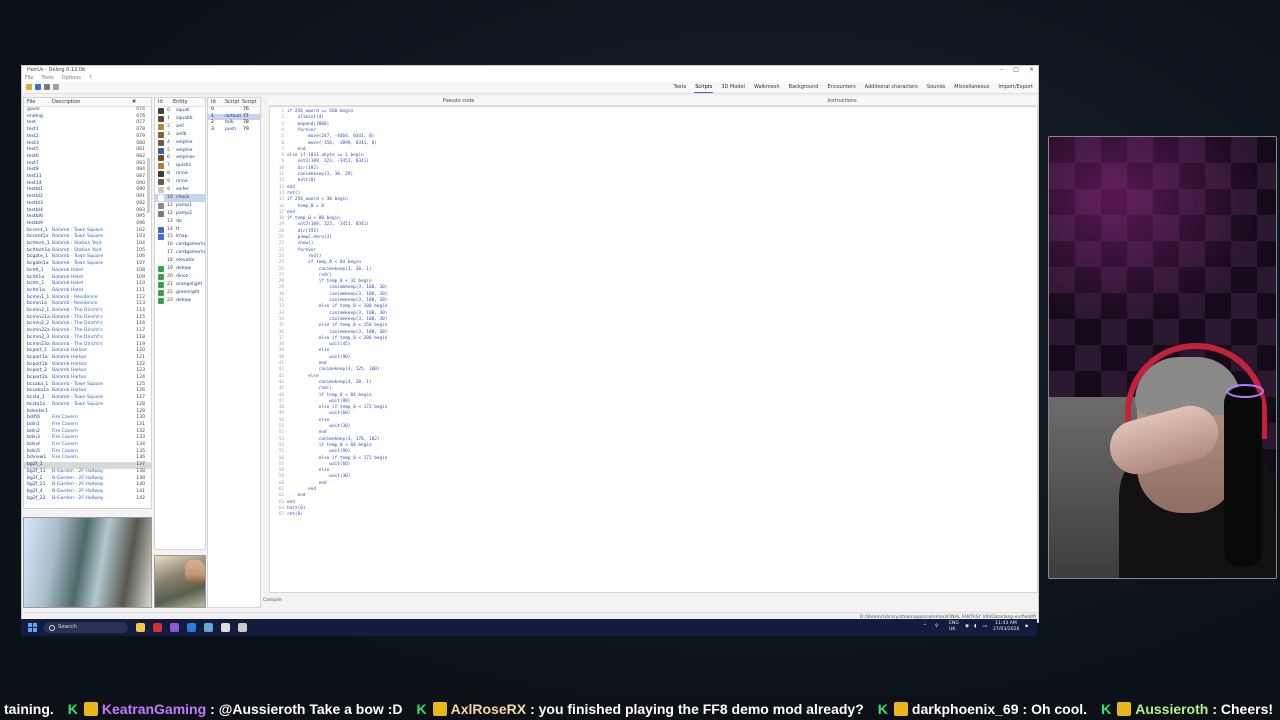 The image size is (1280, 720). I want to click on col-file: File, so click(31, 102).